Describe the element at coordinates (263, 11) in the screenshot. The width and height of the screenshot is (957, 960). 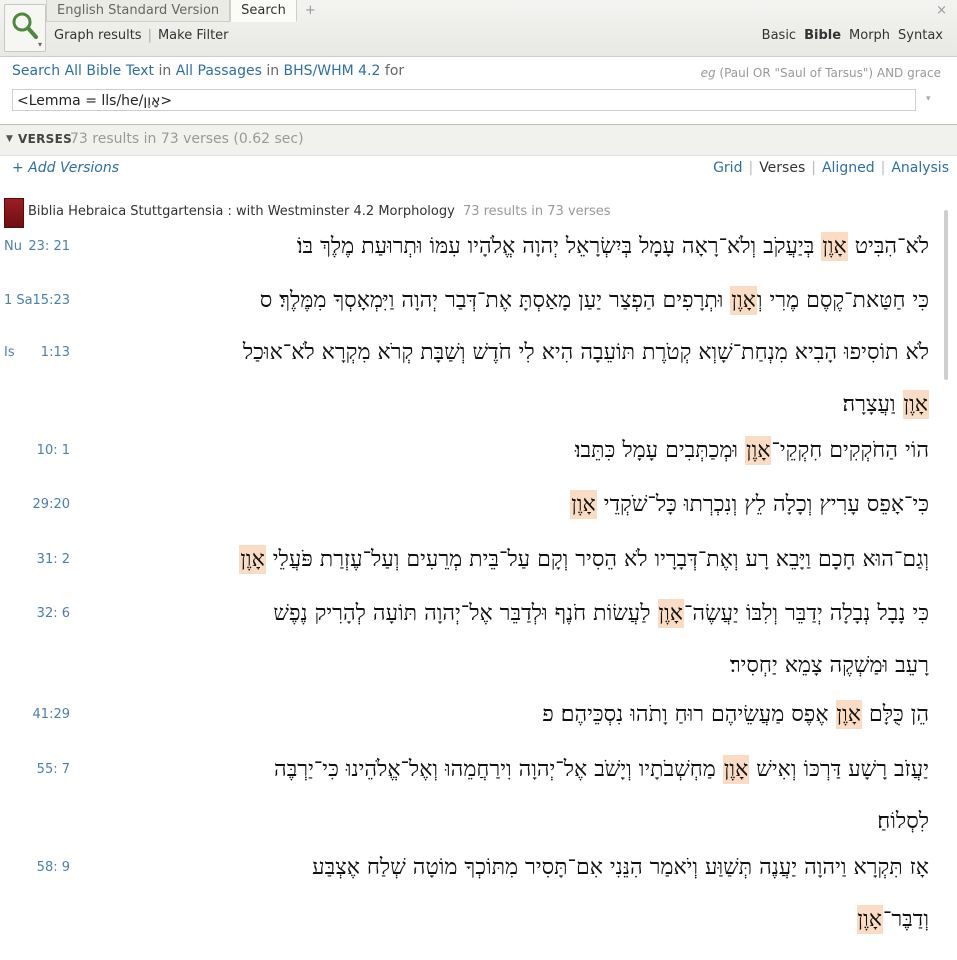
I see `tab-search: Search` at that location.